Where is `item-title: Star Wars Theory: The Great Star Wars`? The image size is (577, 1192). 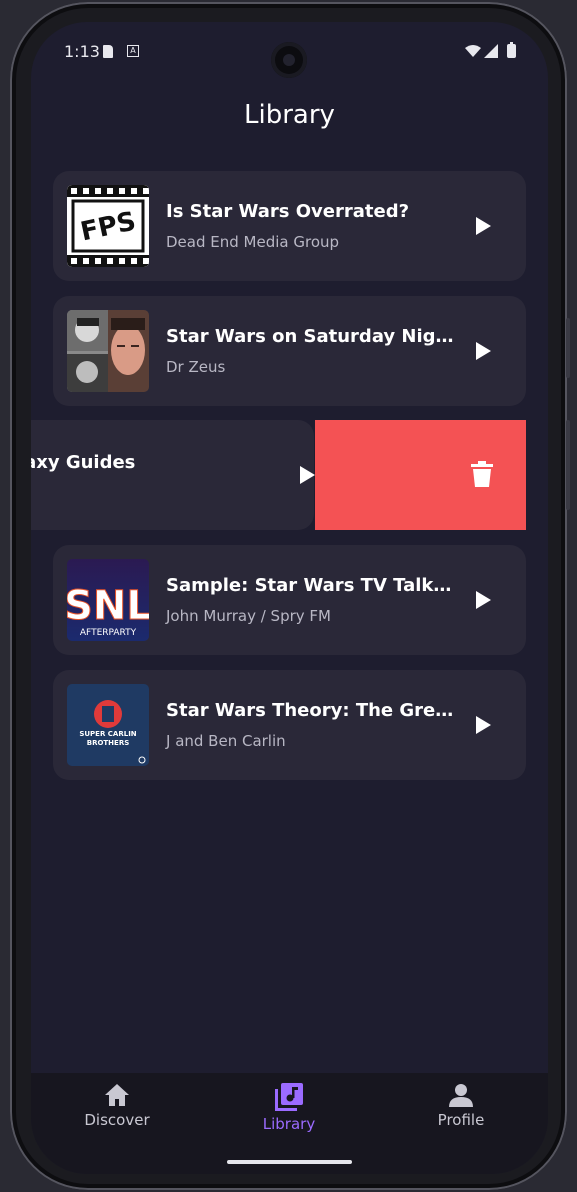 item-title: Star Wars Theory: The Great Star Wars is located at coordinates (311, 710).